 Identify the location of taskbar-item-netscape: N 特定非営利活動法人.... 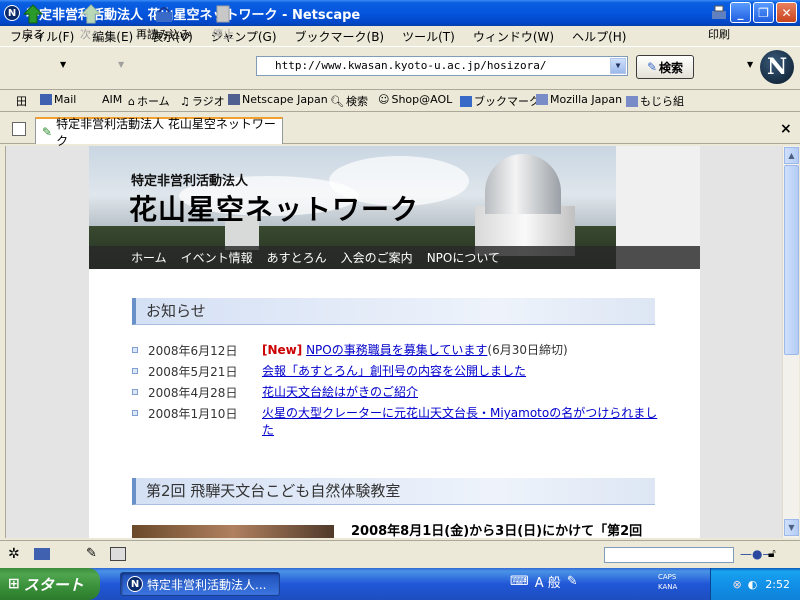
(200, 584).